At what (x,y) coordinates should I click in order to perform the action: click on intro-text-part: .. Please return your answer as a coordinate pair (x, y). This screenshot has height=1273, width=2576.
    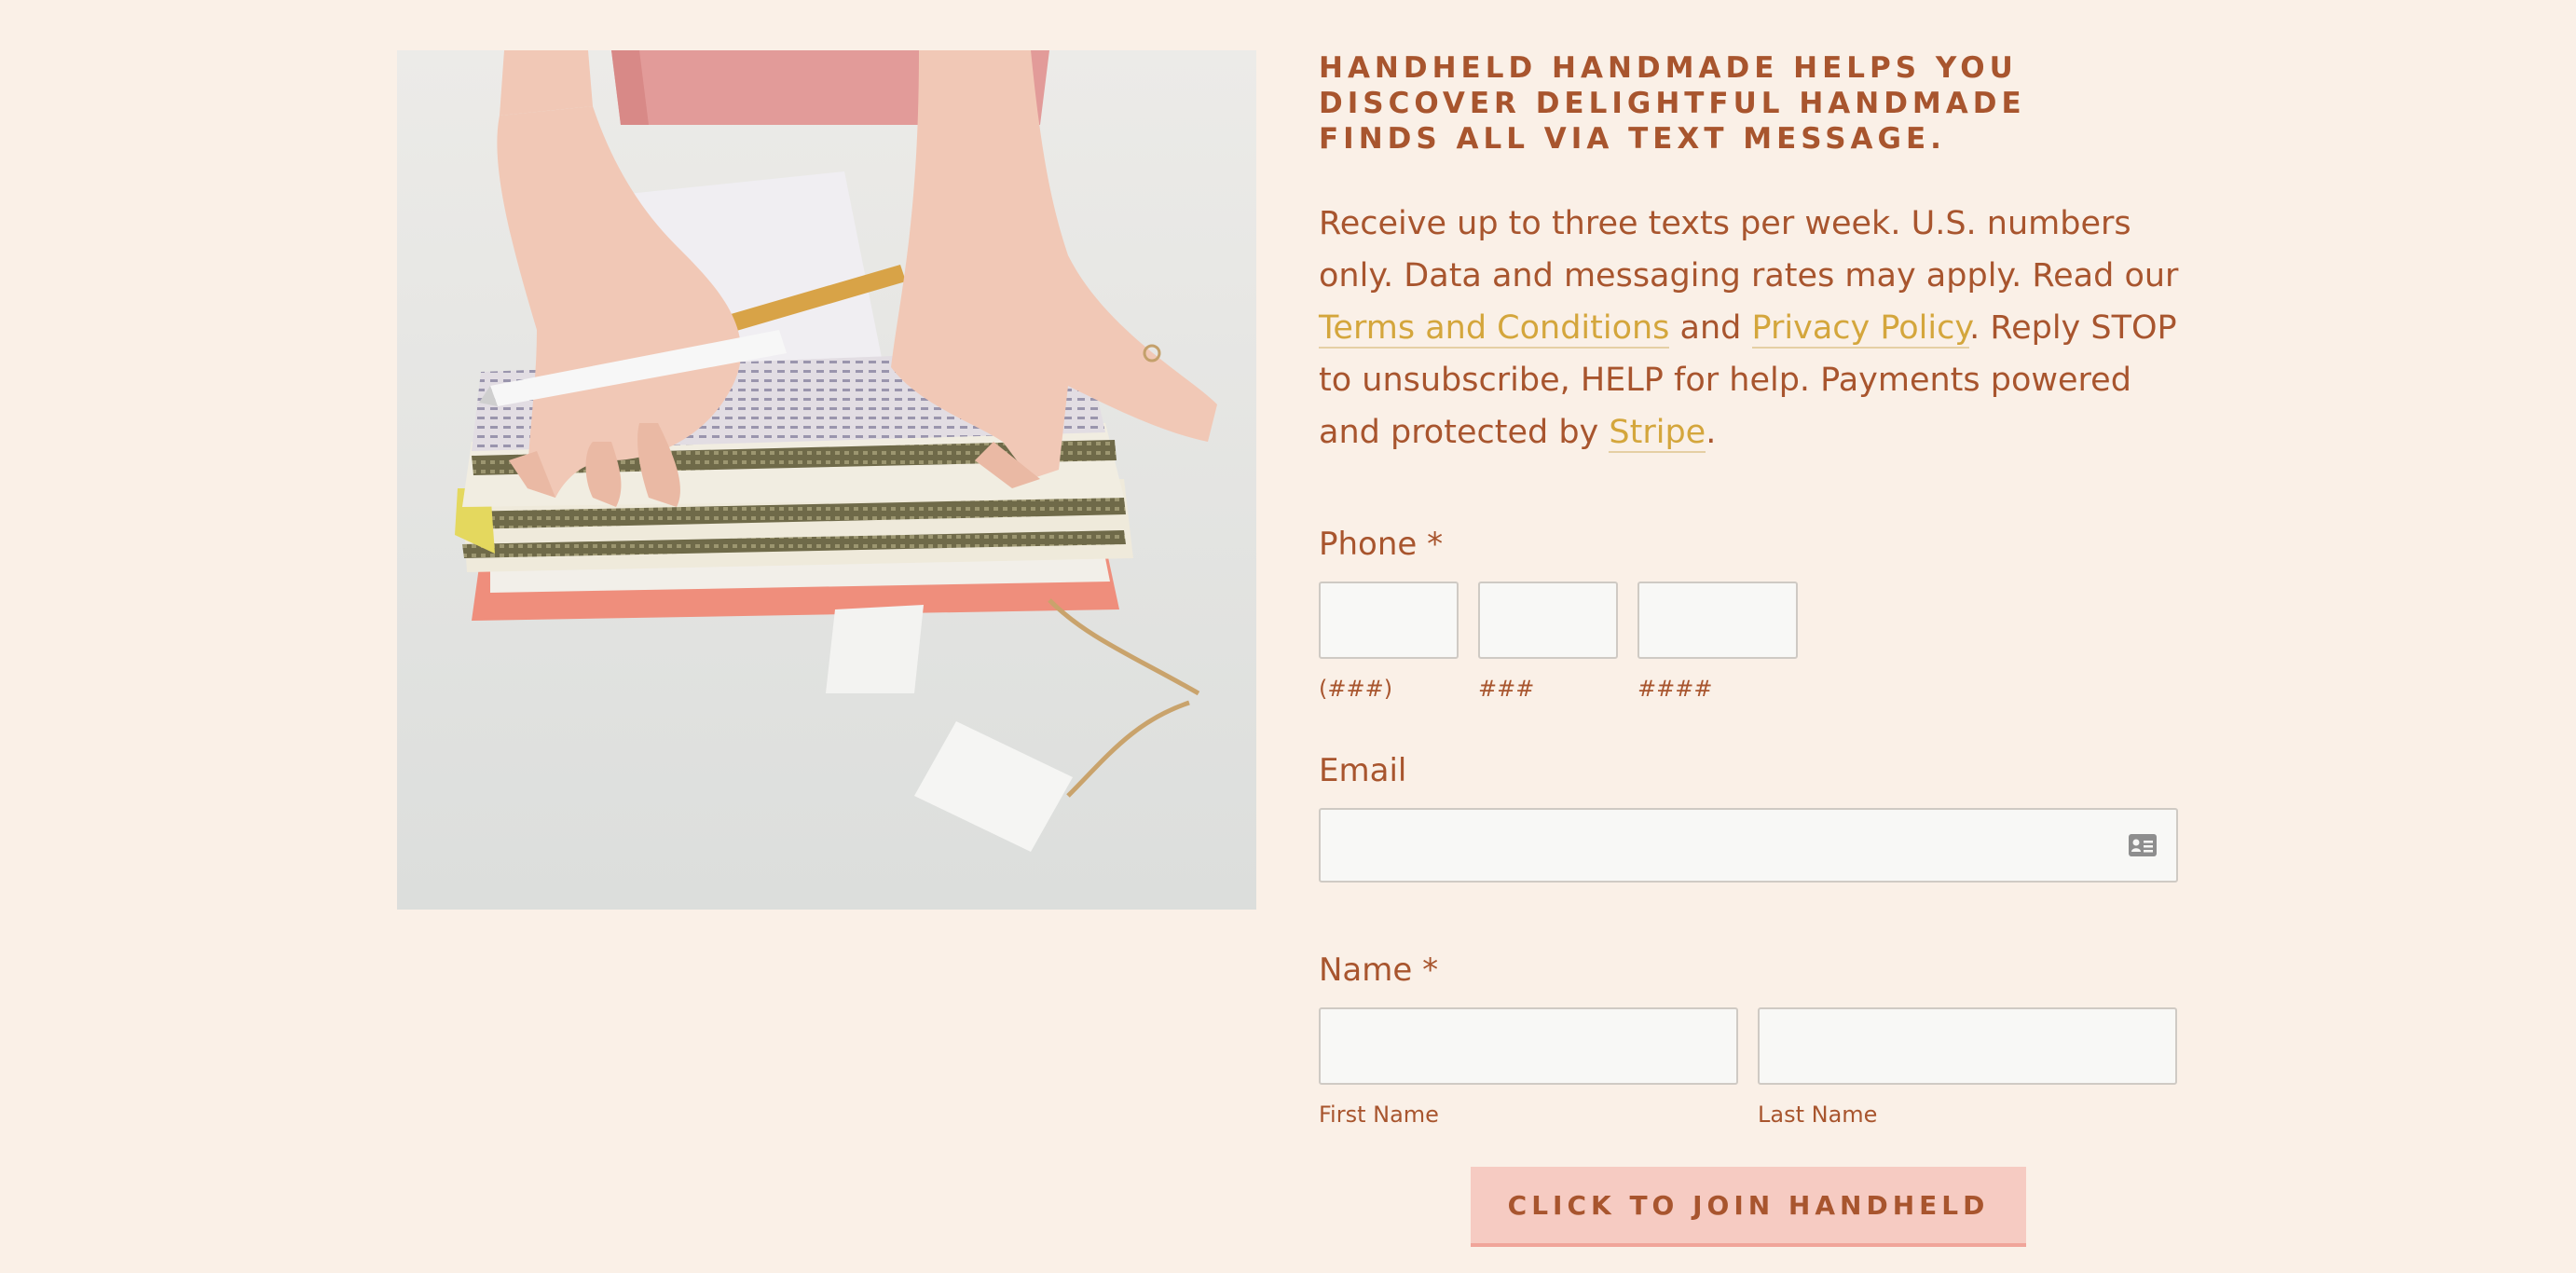
    Looking at the image, I should click on (1711, 432).